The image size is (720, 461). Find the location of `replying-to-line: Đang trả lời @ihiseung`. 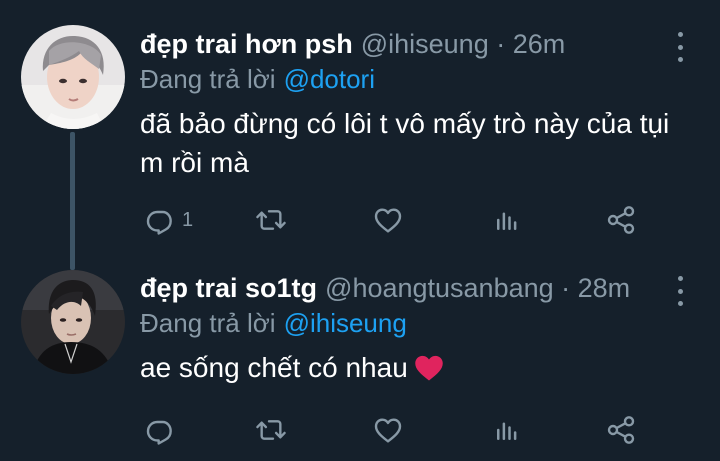

replying-to-line: Đang trả lời @ihiseung is located at coordinates (416, 323).